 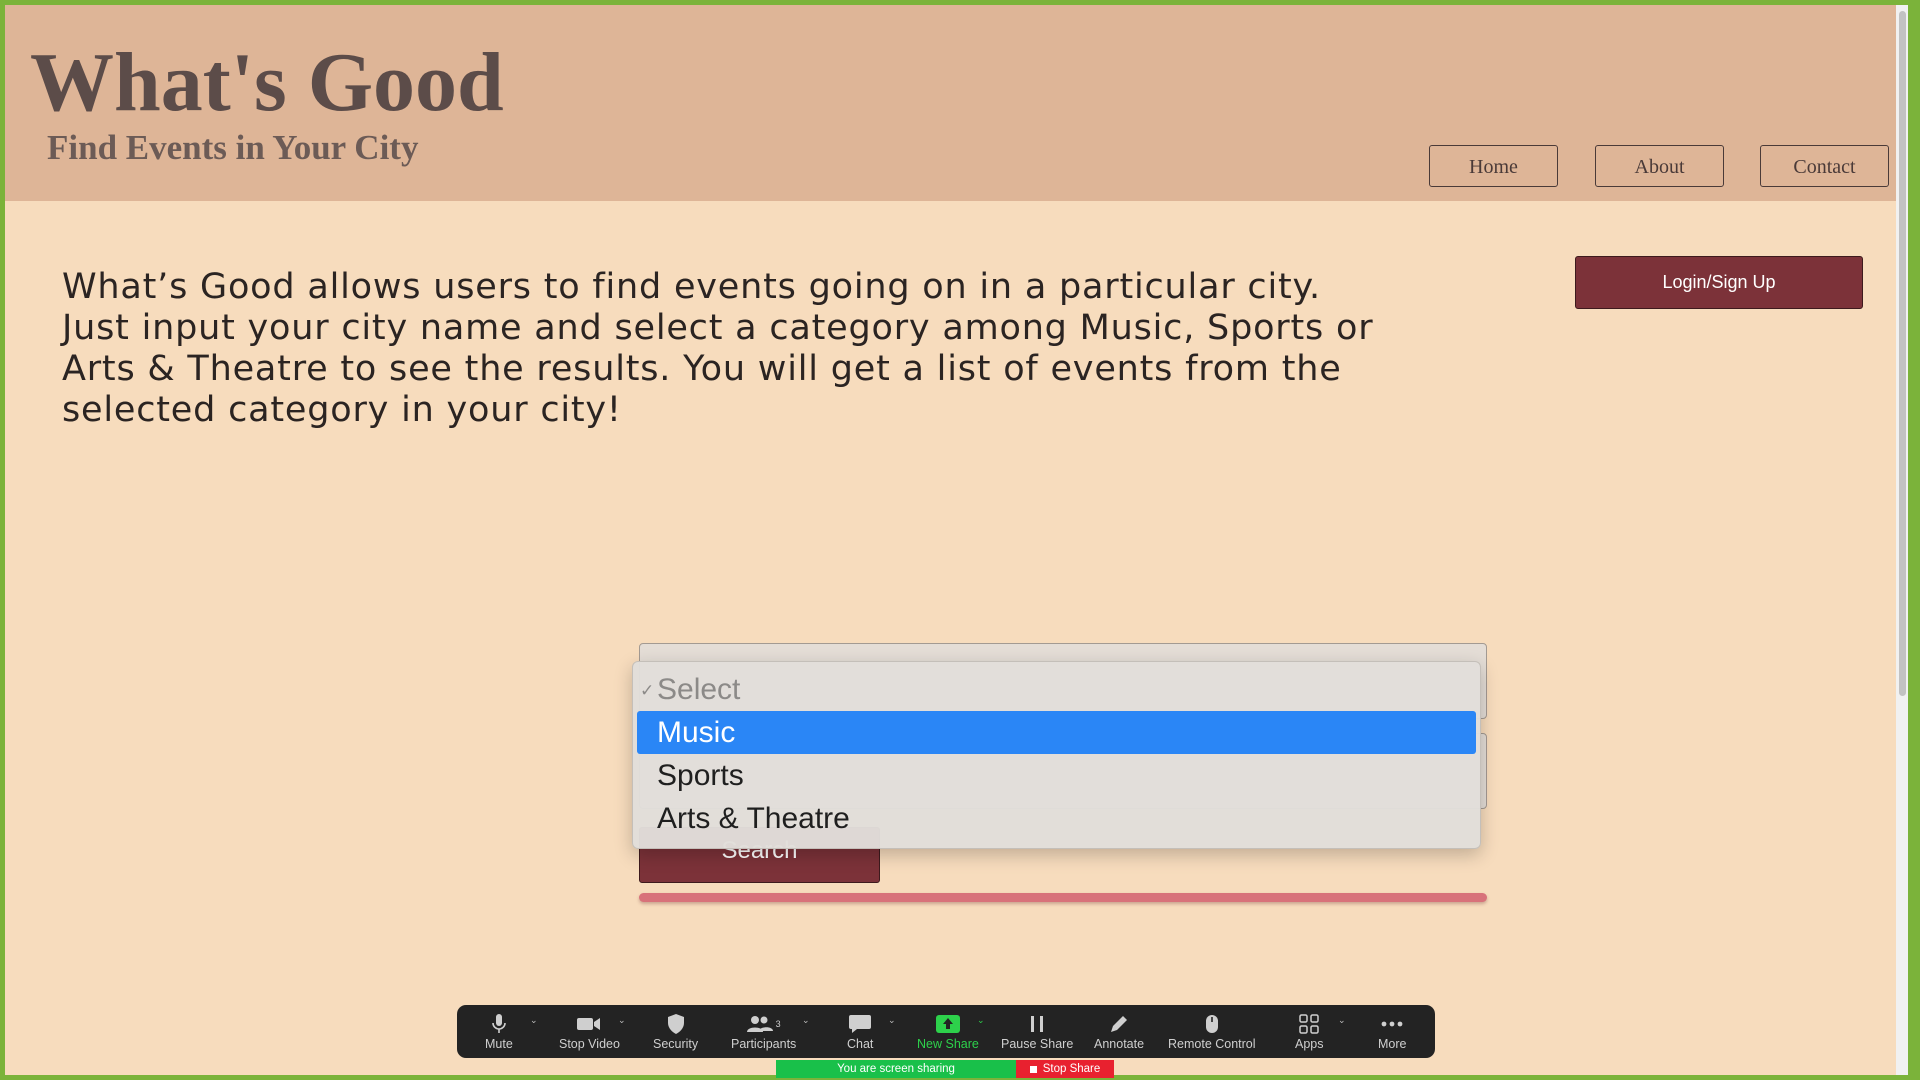 I want to click on nav-about-button: About, so click(x=1659, y=166).